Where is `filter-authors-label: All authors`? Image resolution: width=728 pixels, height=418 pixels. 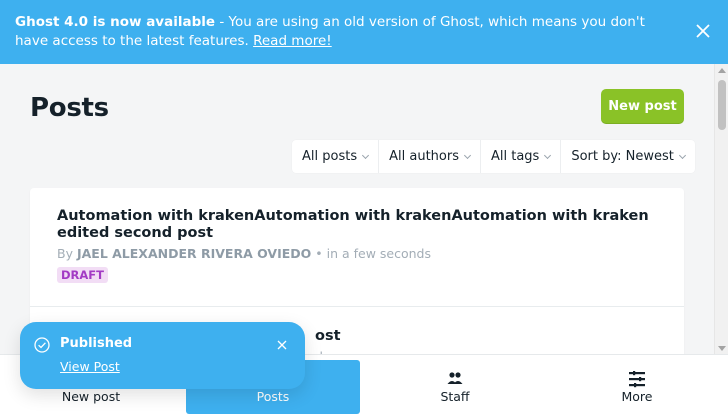
filter-authors-label: All authors is located at coordinates (424, 156).